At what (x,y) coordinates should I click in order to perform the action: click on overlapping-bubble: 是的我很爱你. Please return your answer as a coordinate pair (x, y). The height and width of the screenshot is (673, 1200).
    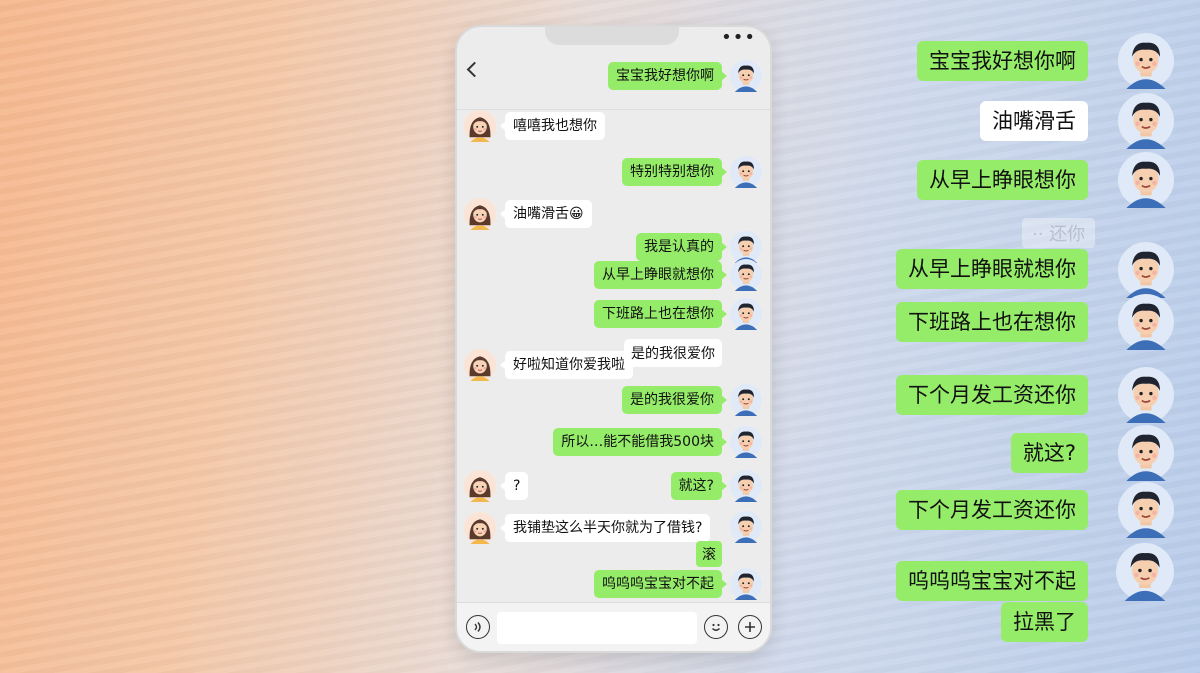
    Looking at the image, I should click on (673, 353).